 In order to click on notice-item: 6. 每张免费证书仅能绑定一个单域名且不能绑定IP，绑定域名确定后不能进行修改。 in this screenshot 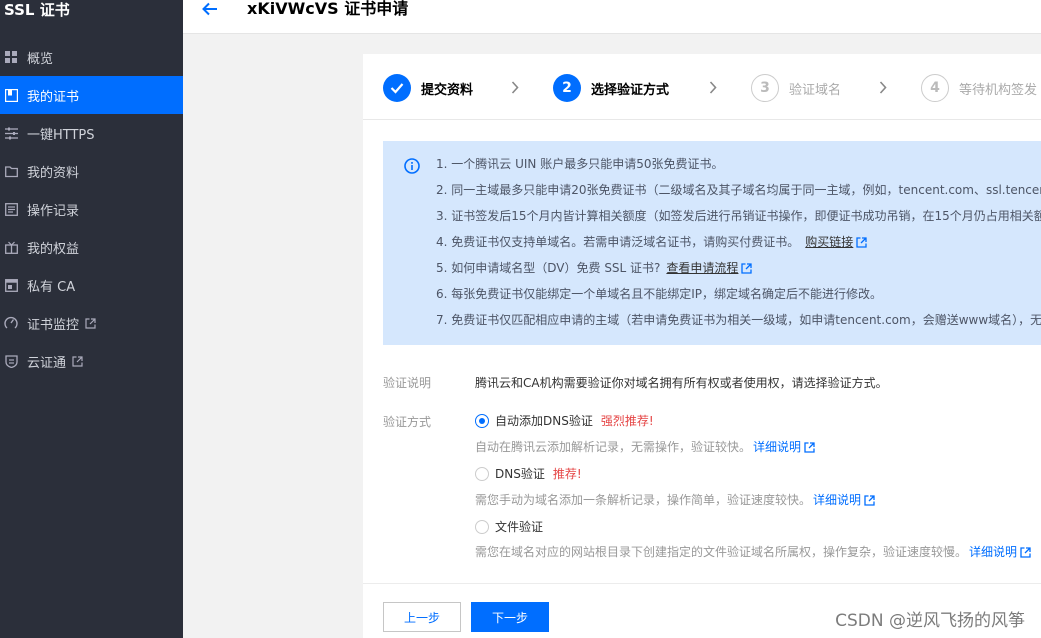, I will do `click(659, 294)`.